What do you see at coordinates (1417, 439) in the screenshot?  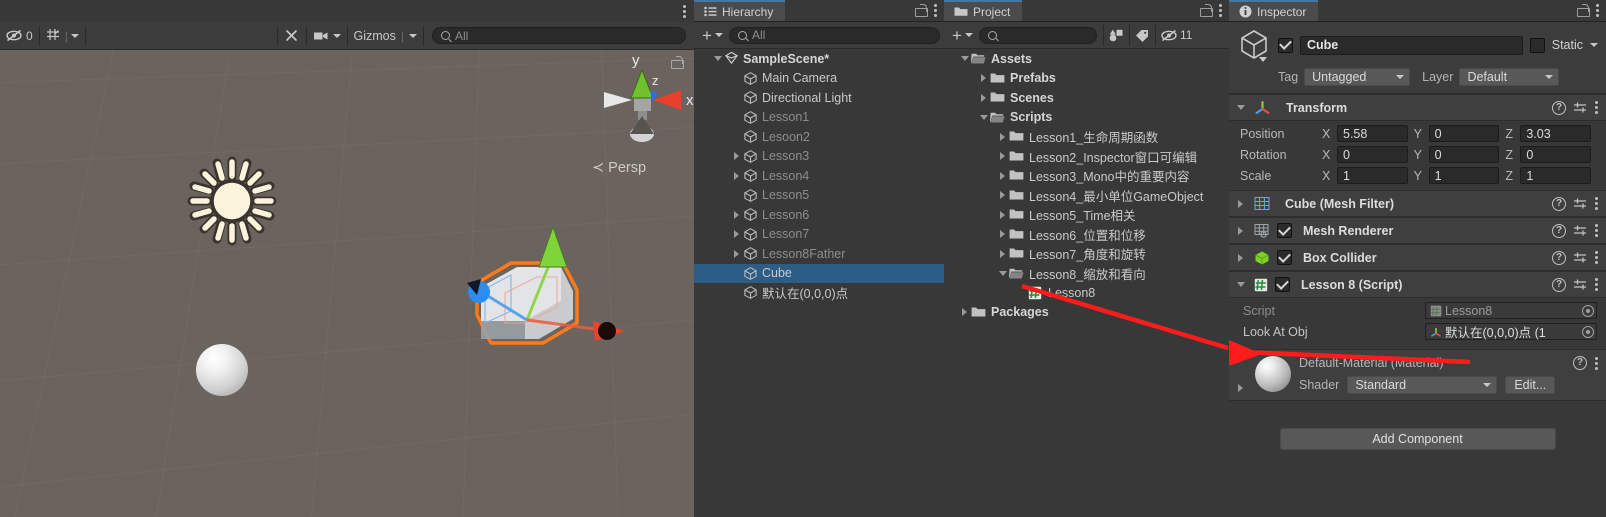 I see `add-component-button: Add Component` at bounding box center [1417, 439].